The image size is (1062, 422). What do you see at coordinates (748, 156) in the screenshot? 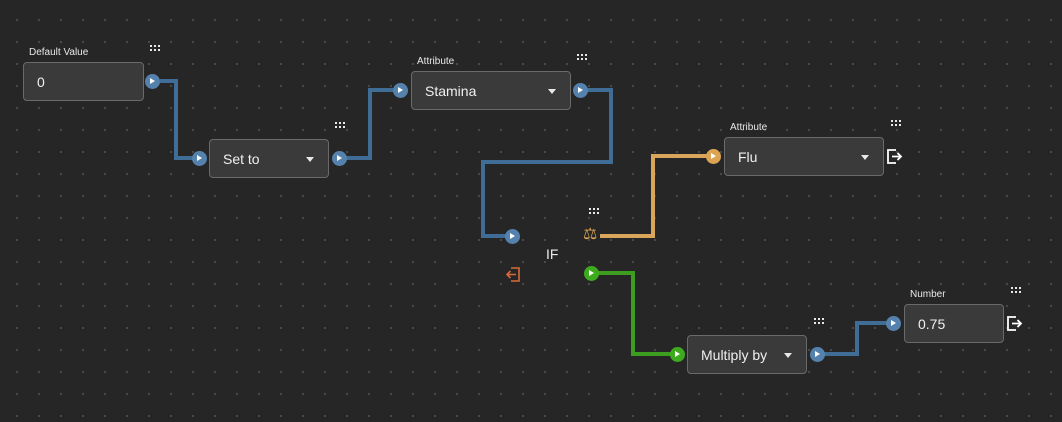
I see `flu-text: Flu` at bounding box center [748, 156].